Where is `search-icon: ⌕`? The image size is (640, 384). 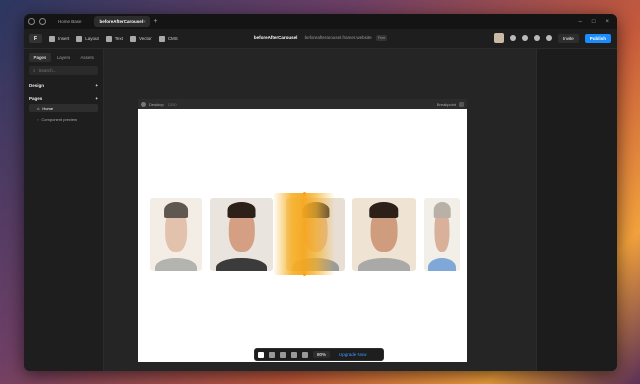 search-icon: ⌕ is located at coordinates (34, 70).